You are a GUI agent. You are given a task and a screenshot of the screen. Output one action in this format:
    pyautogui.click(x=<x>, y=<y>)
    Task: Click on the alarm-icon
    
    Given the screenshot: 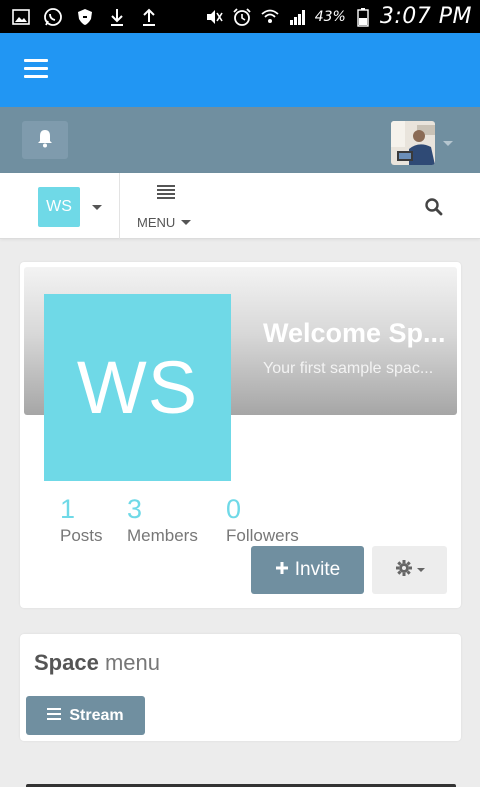 What is the action you would take?
    pyautogui.click(x=242, y=17)
    